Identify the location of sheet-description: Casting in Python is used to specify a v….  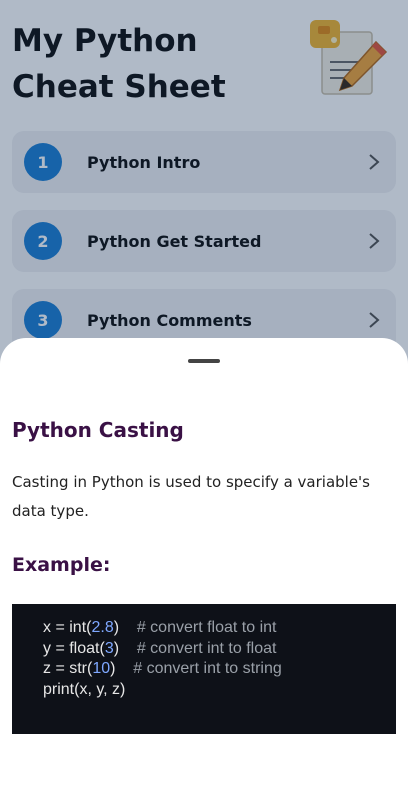
(191, 496).